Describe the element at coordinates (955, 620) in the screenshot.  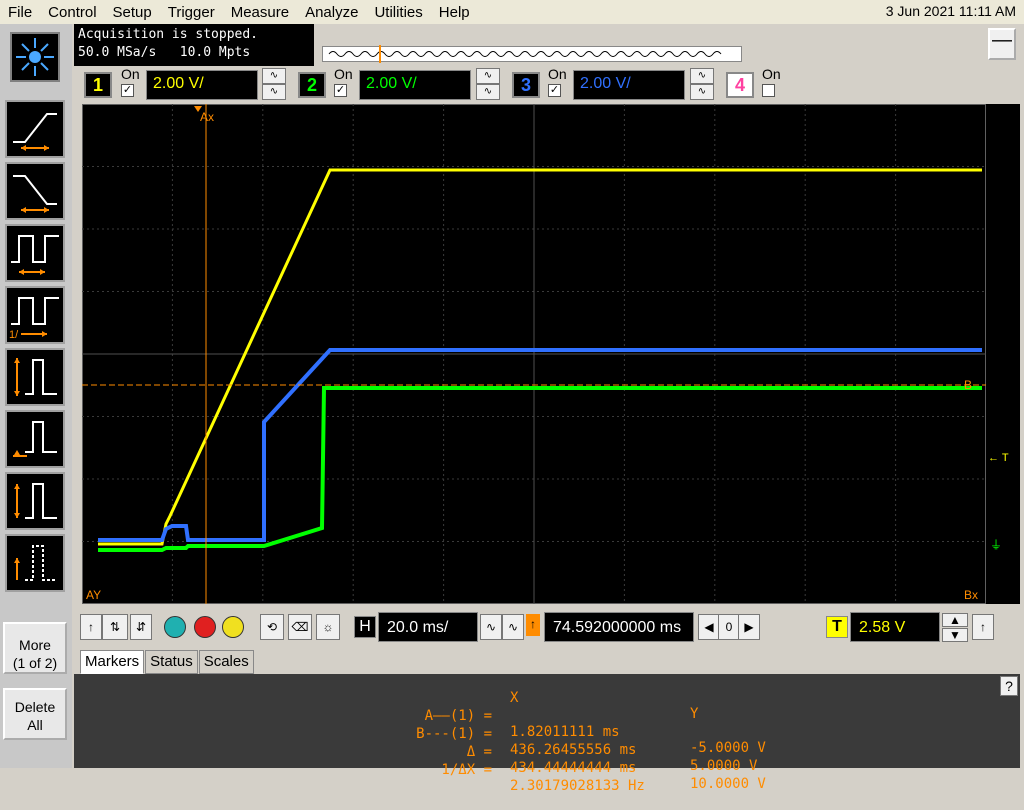
I see `trigger-level-up-button: ▲` at that location.